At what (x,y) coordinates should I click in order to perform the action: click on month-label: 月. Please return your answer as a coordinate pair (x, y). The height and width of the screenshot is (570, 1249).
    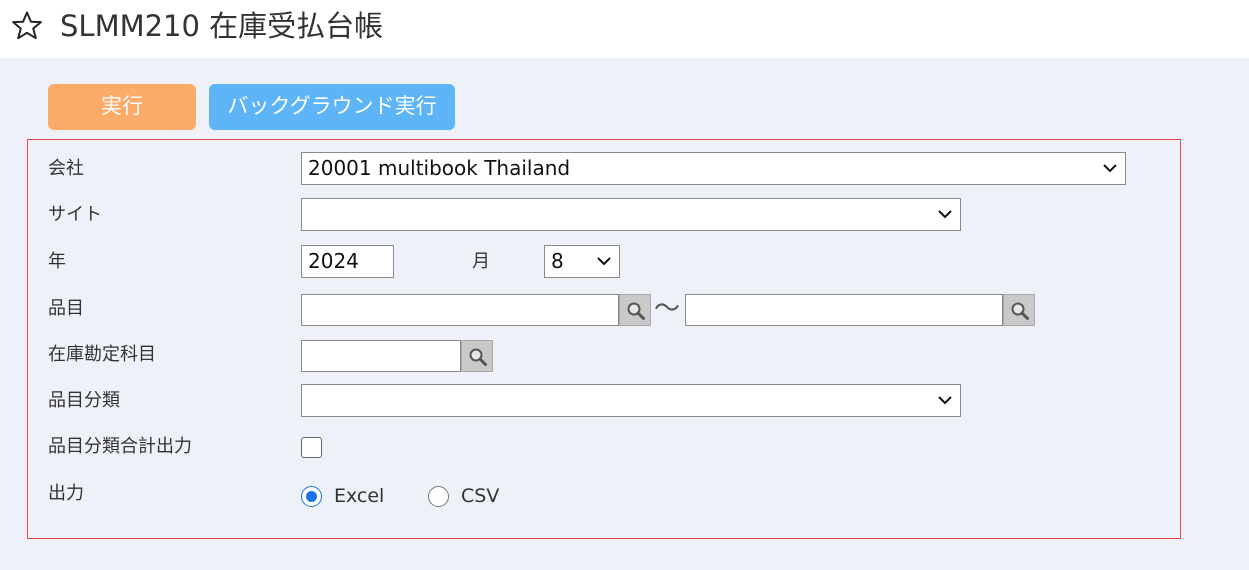
    Looking at the image, I should click on (481, 261).